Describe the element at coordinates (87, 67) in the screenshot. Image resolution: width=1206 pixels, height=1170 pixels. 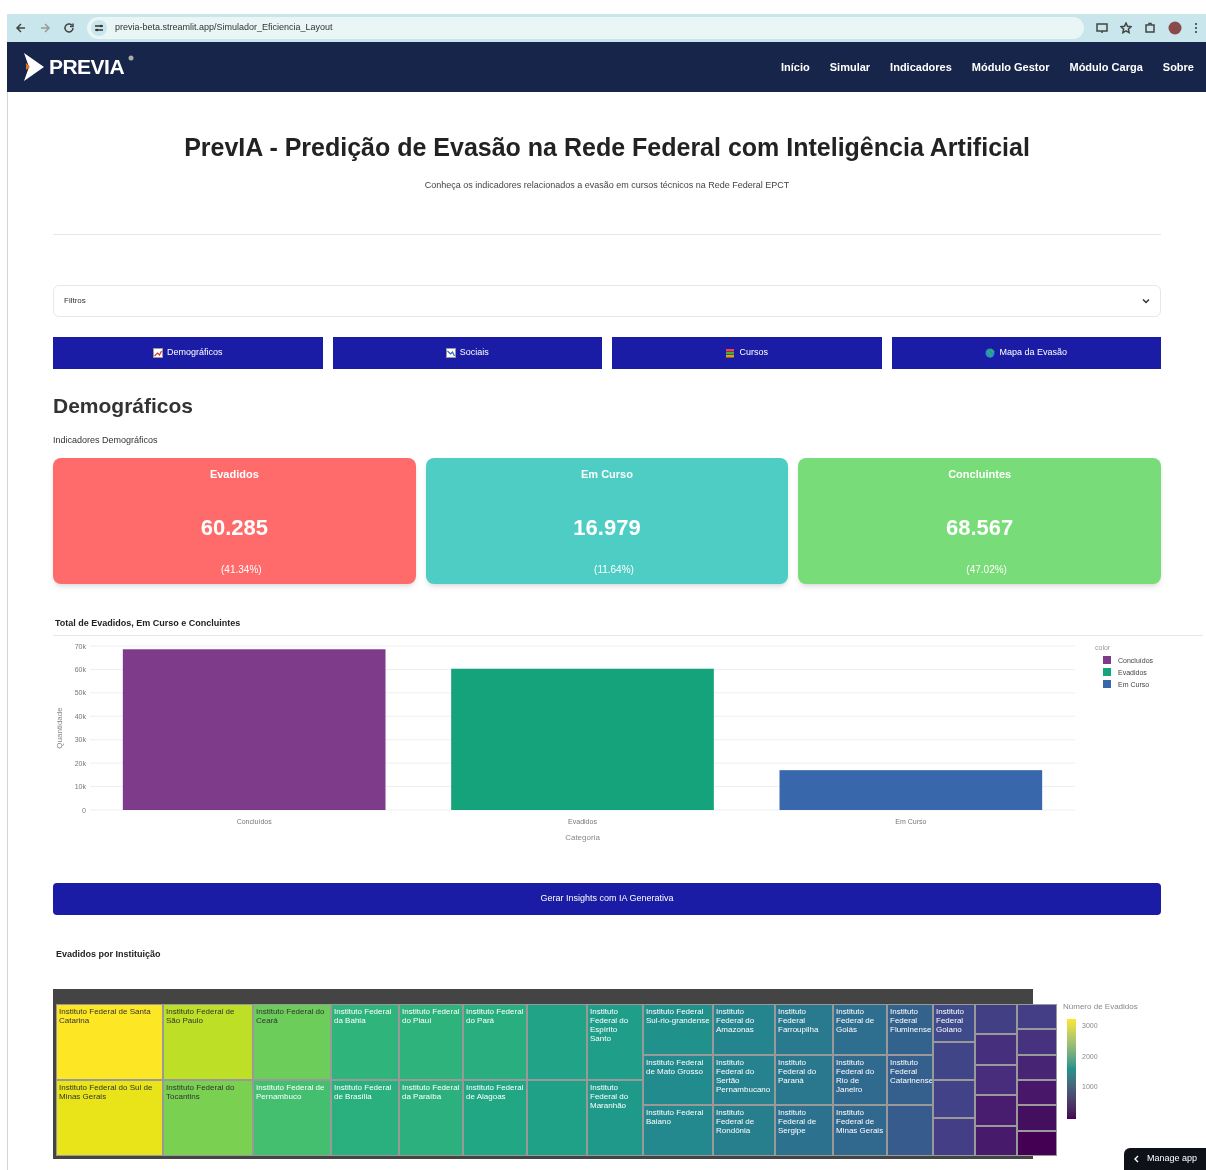
I see `logo-text: PREVIA` at that location.